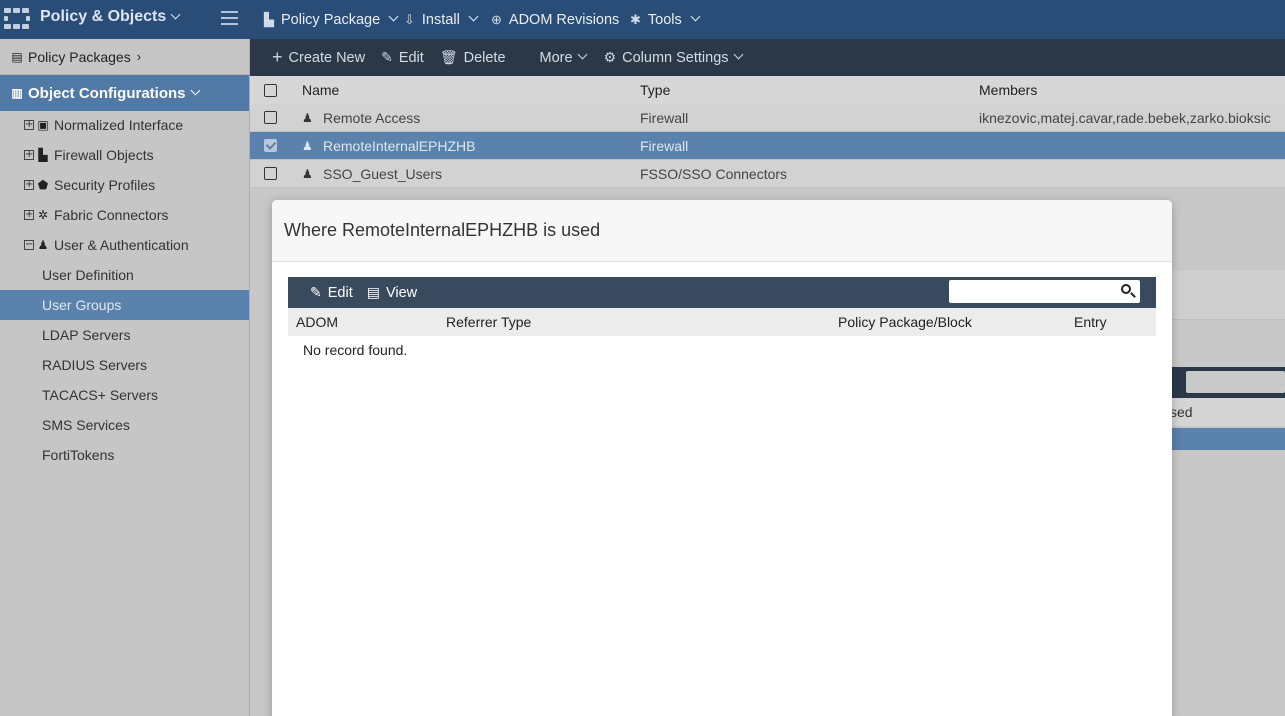 This screenshot has height=716, width=1285. What do you see at coordinates (317, 322) in the screenshot?
I see `column-header-adom: ADOM` at bounding box center [317, 322].